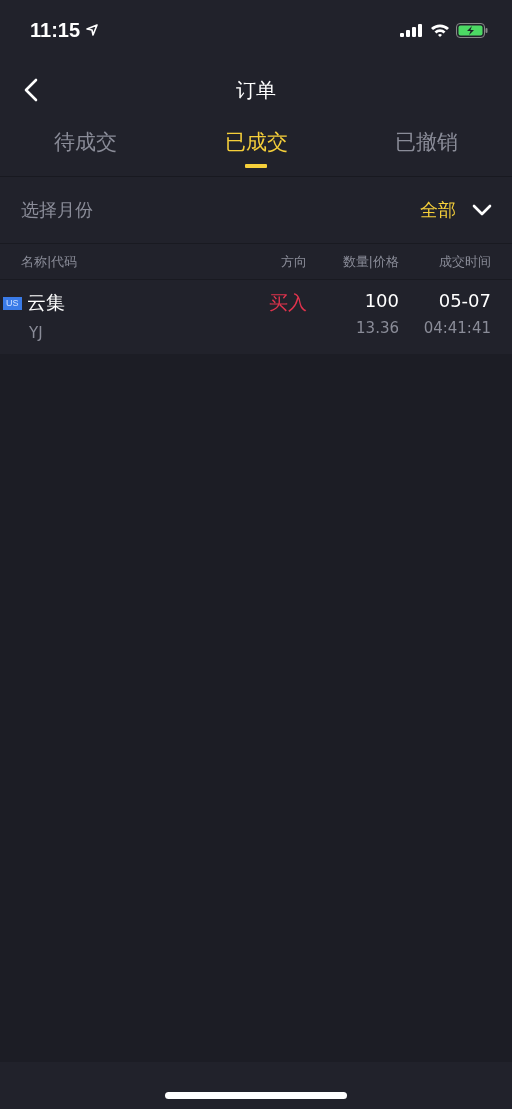 This screenshot has height=1109, width=512. What do you see at coordinates (381, 300) in the screenshot?
I see `quantity: 100` at bounding box center [381, 300].